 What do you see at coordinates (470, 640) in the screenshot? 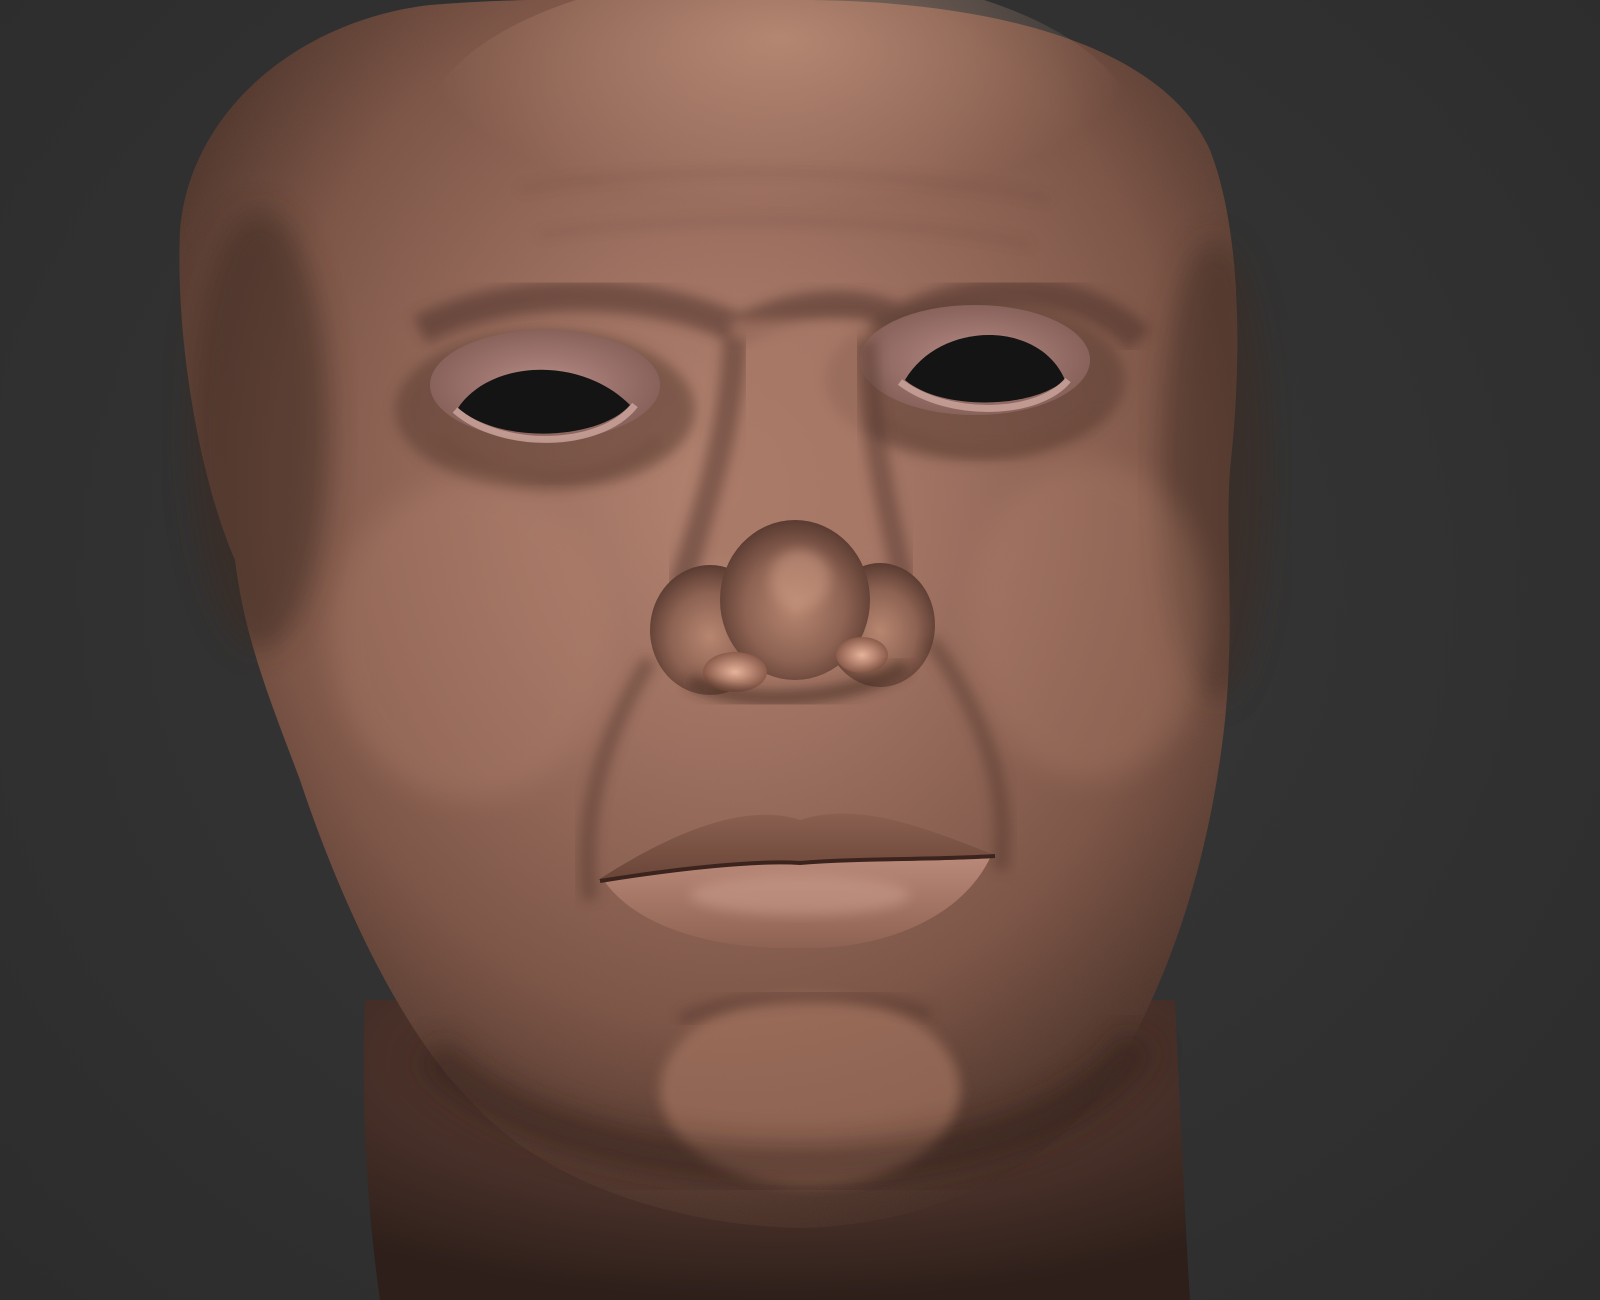
I see `left-cheek` at bounding box center [470, 640].